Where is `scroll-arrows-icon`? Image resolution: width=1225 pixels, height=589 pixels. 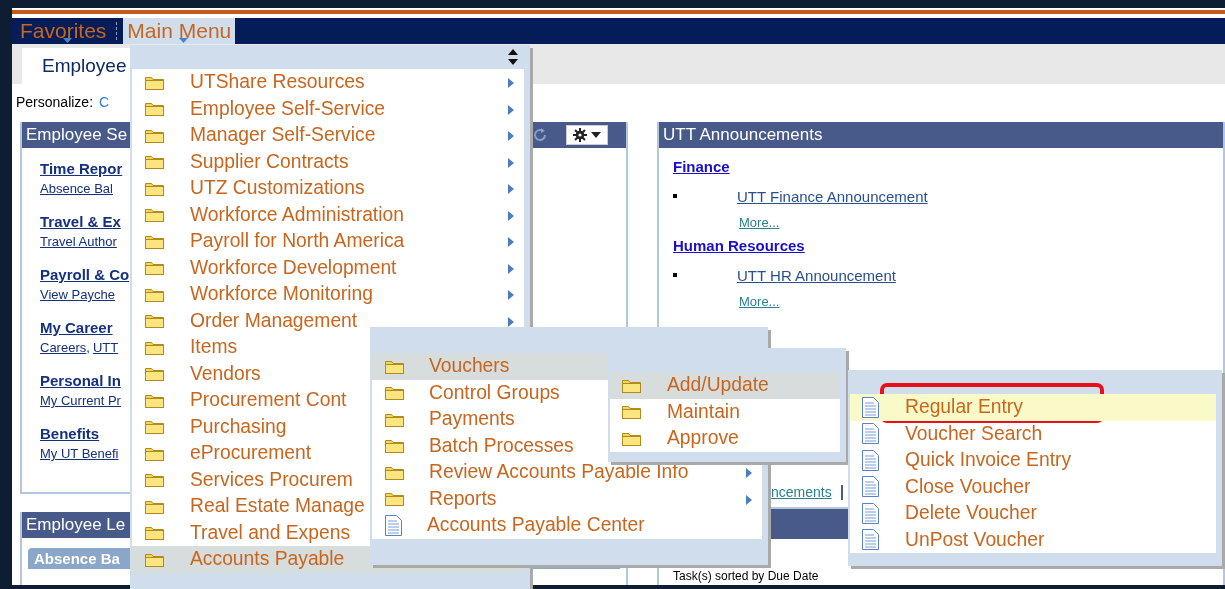 scroll-arrows-icon is located at coordinates (513, 57).